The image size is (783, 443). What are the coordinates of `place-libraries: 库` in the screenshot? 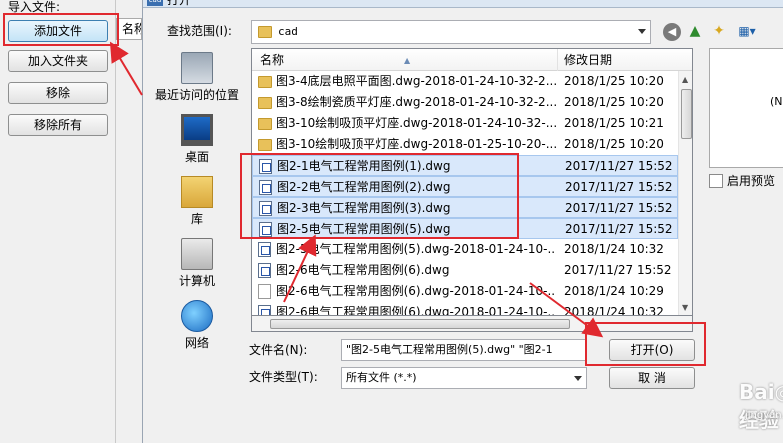 It's located at (197, 201).